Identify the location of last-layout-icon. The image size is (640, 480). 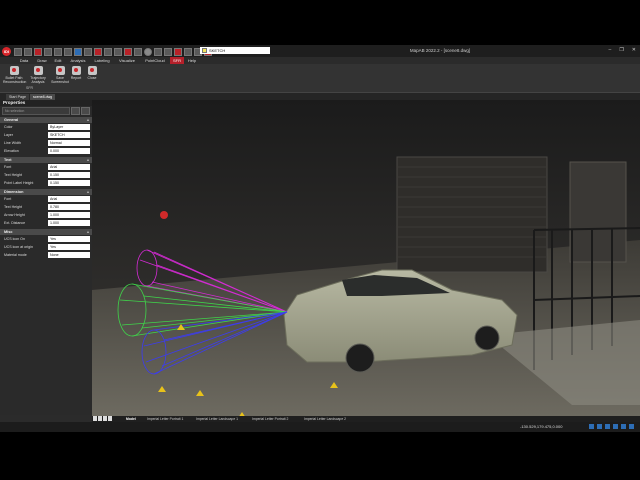
(110, 418).